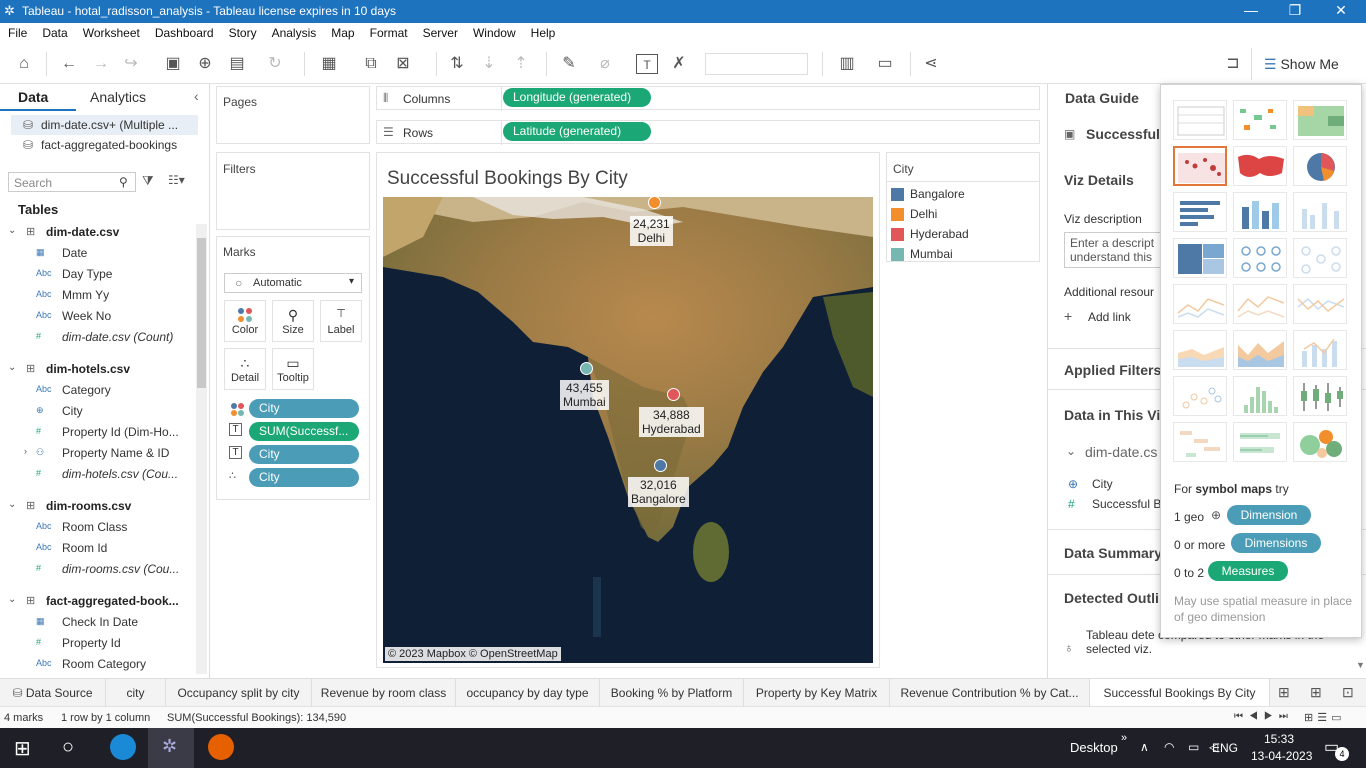 This screenshot has width=1366, height=768. What do you see at coordinates (1200, 166) in the screenshot?
I see `showme-symbol-map` at bounding box center [1200, 166].